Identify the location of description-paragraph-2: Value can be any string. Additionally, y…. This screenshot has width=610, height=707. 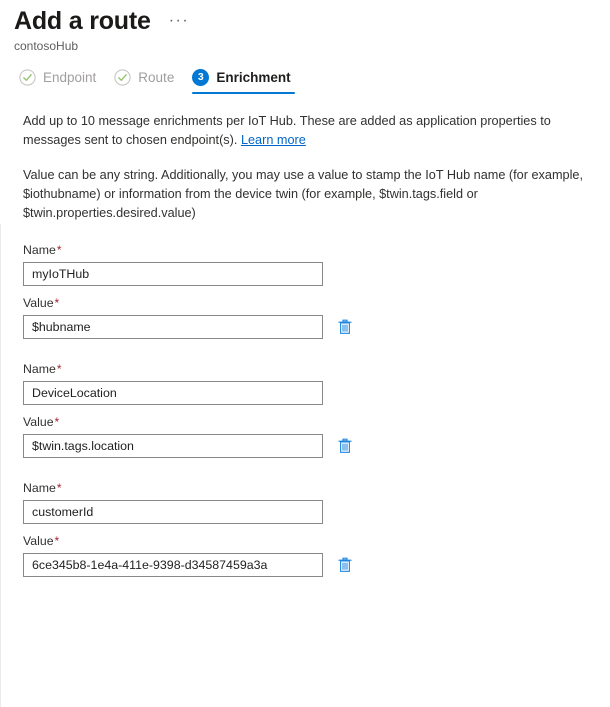
(303, 194).